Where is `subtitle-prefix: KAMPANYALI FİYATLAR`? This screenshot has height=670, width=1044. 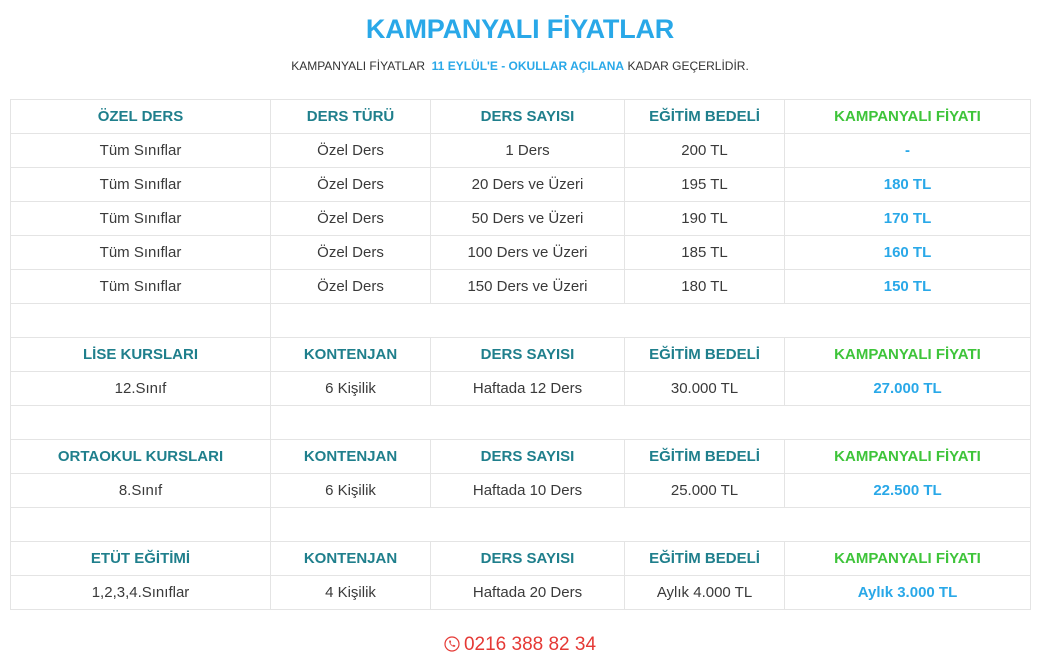
subtitle-prefix: KAMPANYALI FİYATLAR is located at coordinates (358, 66).